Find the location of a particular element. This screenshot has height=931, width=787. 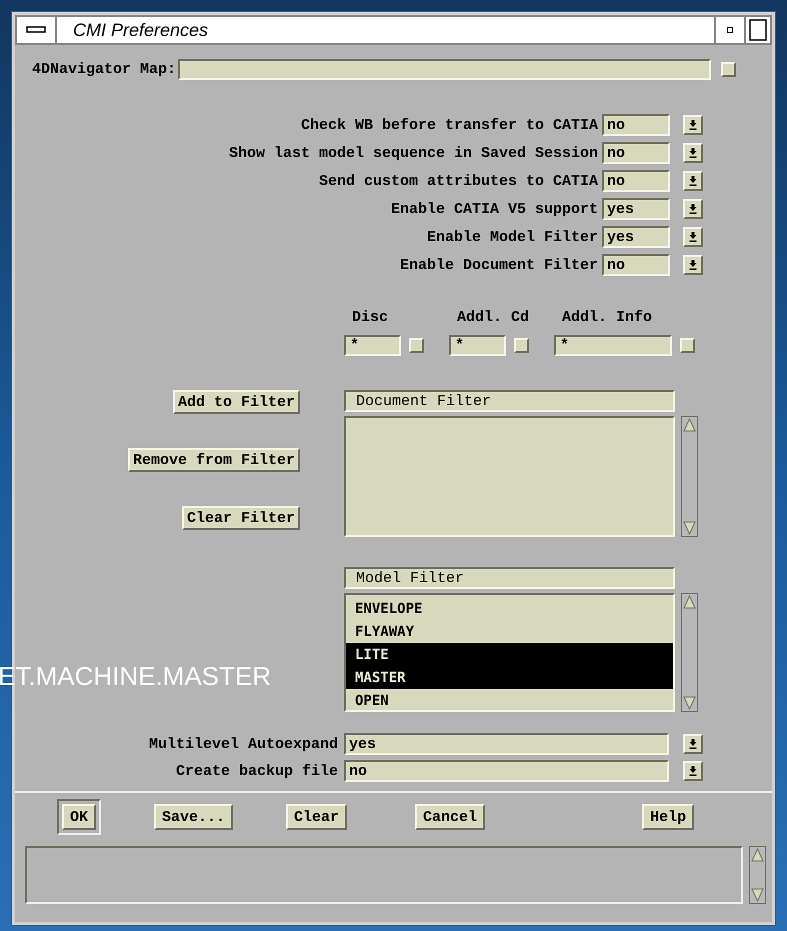

list-item: ENVELOPE is located at coordinates (509, 608).